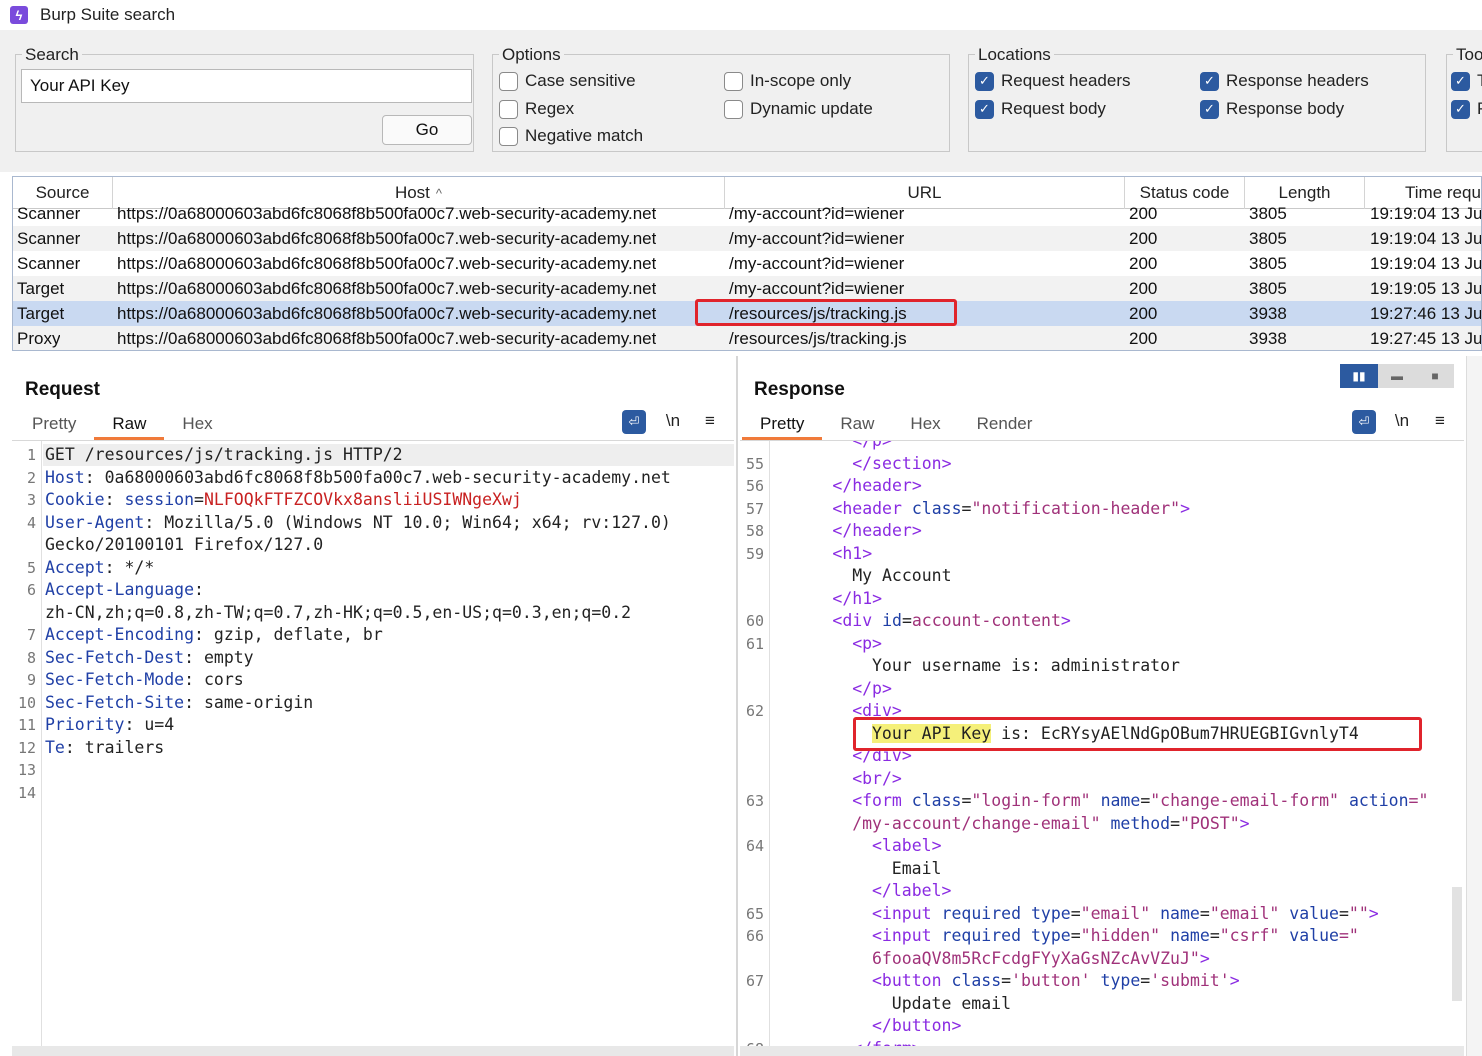  I want to click on option-case-sensitive: Case sensitive, so click(567, 81).